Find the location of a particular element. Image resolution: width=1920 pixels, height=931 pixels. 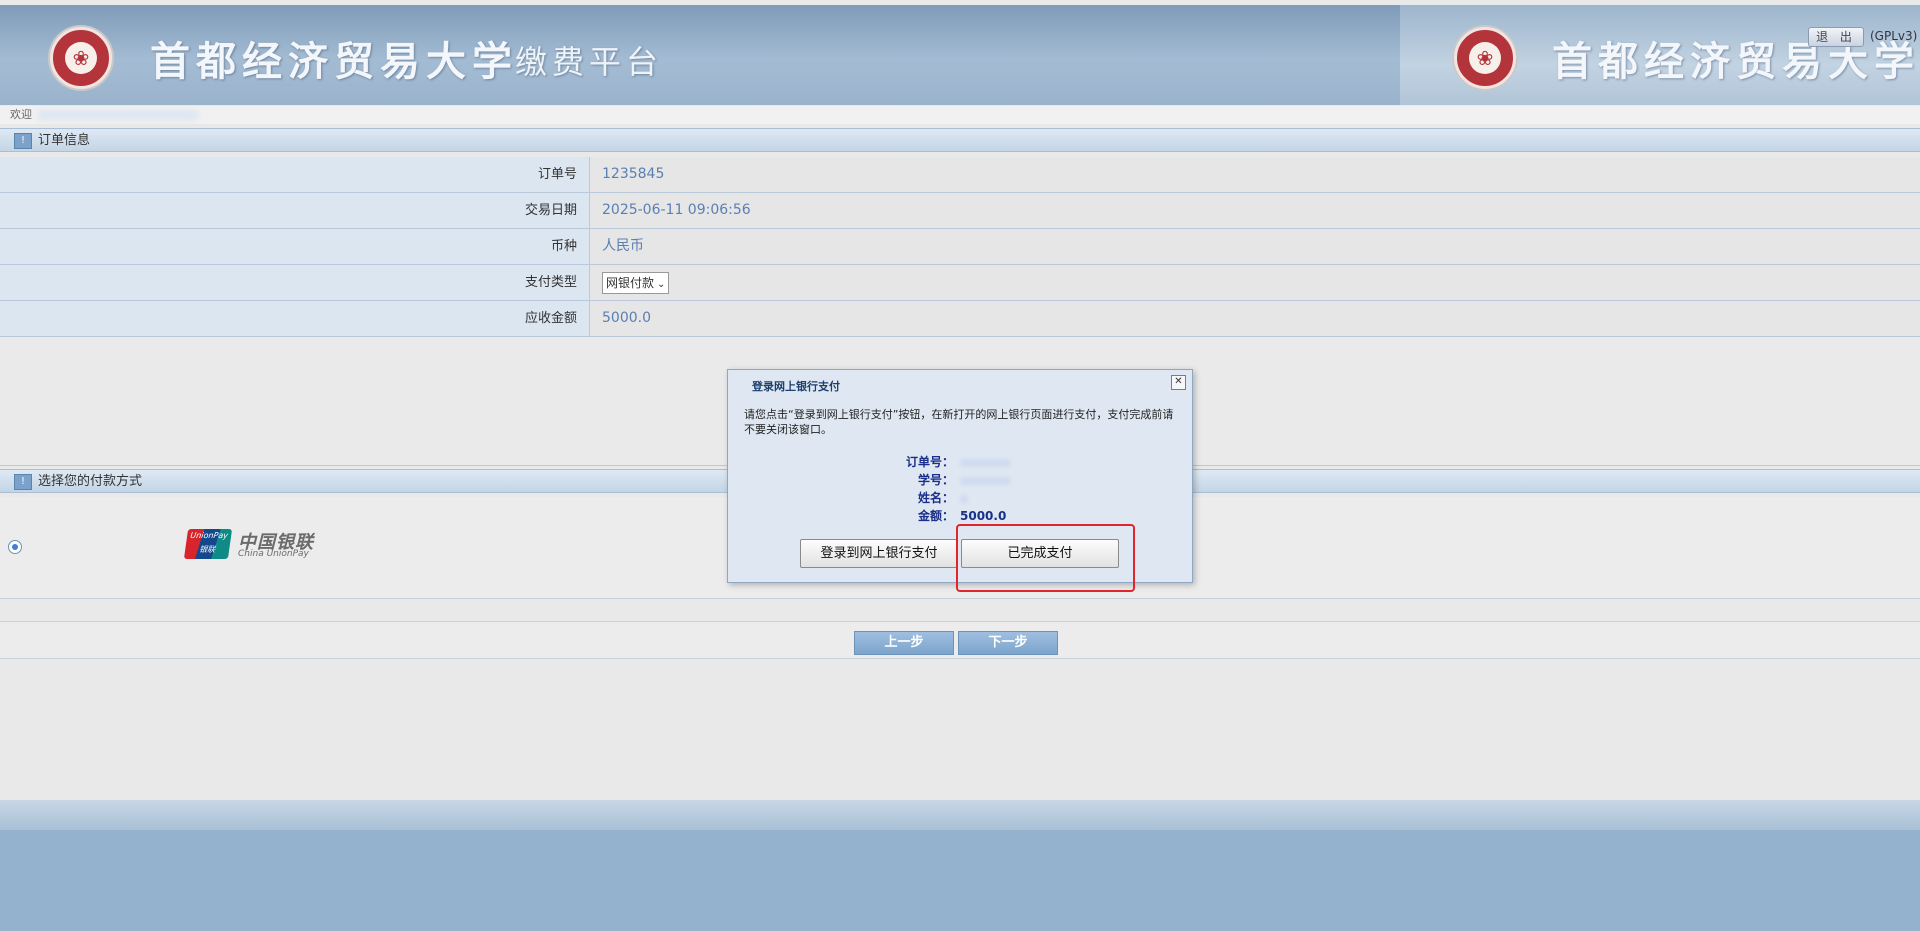

red-highlight-box is located at coordinates (1045, 558).